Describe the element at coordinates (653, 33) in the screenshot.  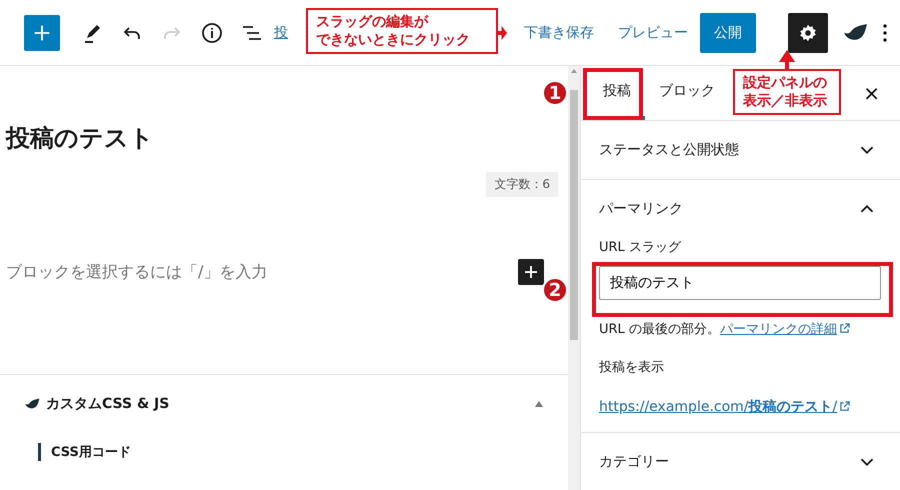
I see `preview-button: プレビュー` at that location.